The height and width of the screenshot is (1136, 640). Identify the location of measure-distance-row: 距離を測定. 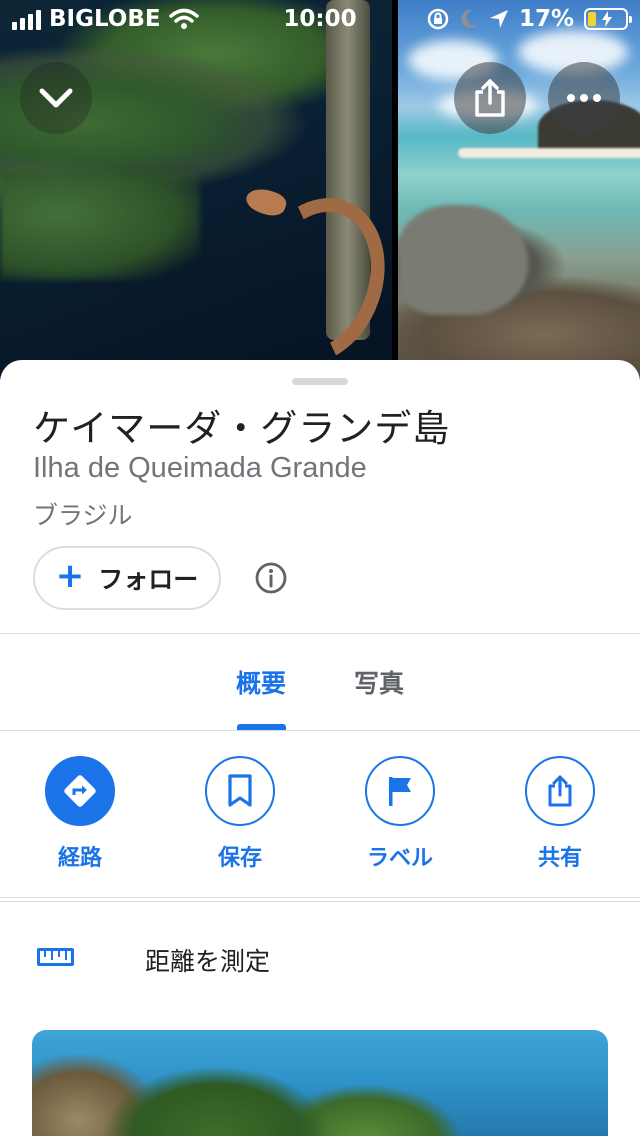
(320, 960).